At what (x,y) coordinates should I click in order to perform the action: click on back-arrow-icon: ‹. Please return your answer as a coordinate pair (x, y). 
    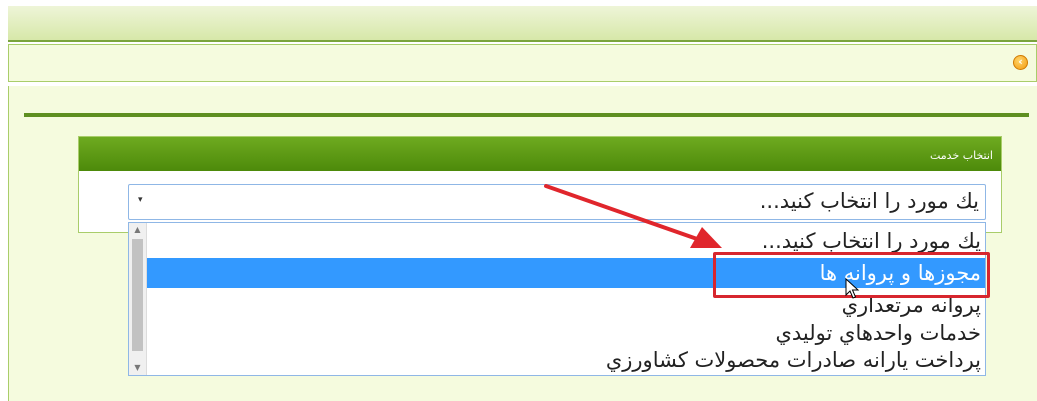
    Looking at the image, I should click on (1020, 62).